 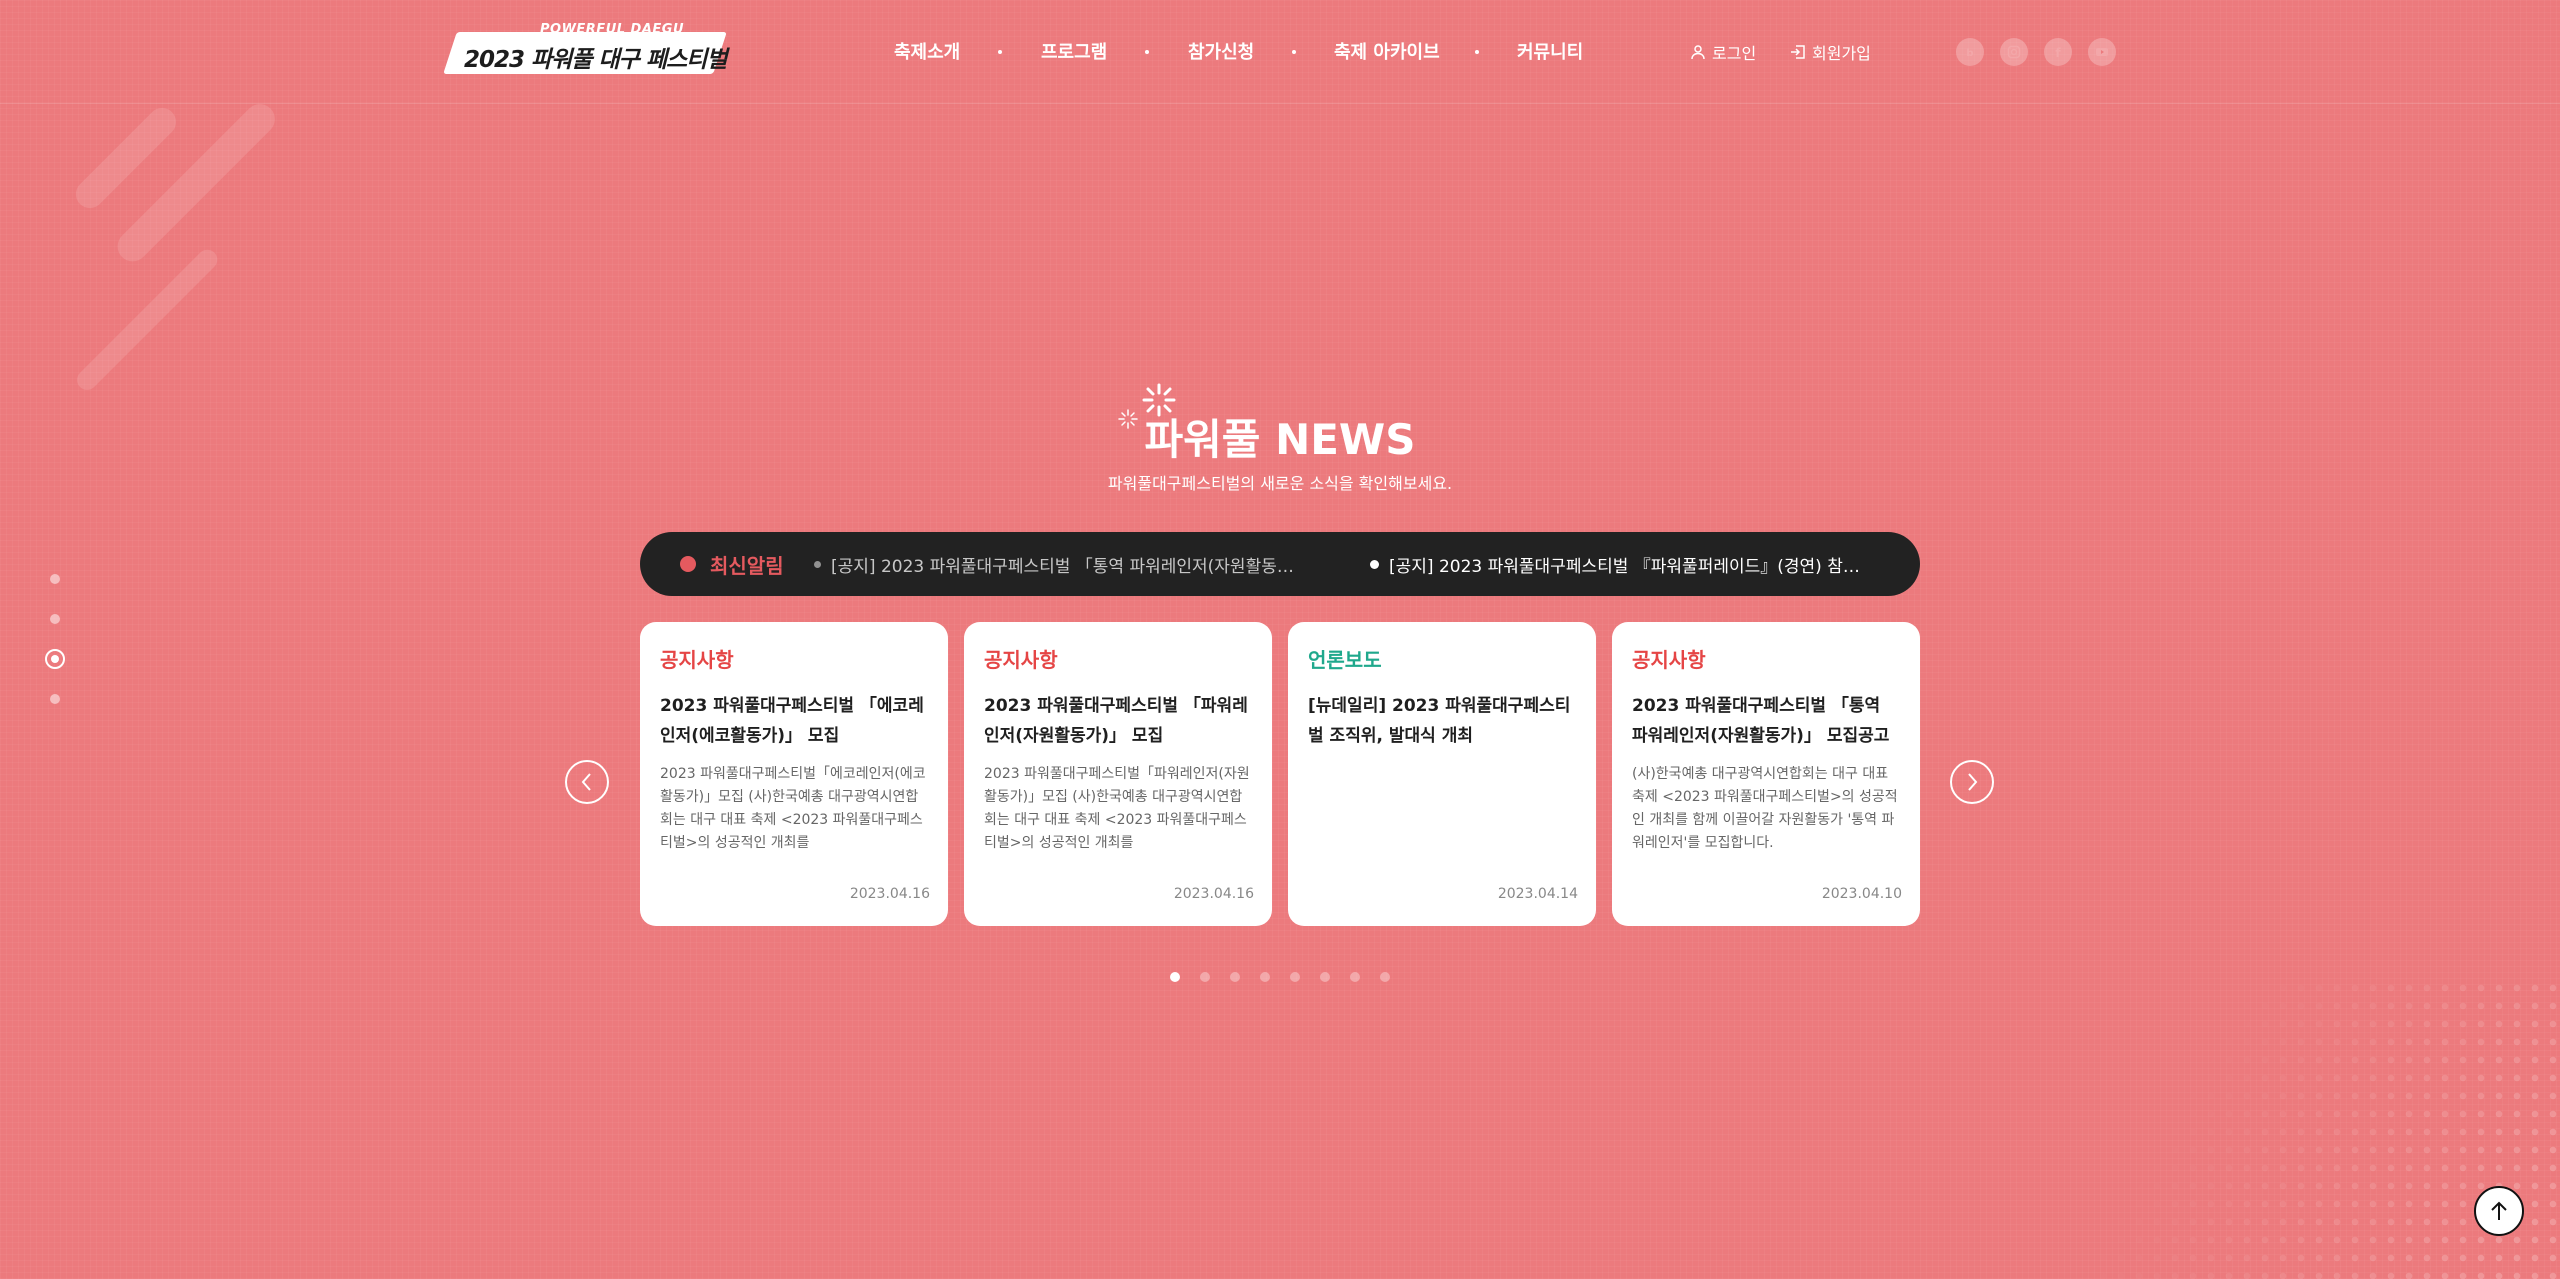 What do you see at coordinates (1442, 809) in the screenshot?
I see `news-card-description` at bounding box center [1442, 809].